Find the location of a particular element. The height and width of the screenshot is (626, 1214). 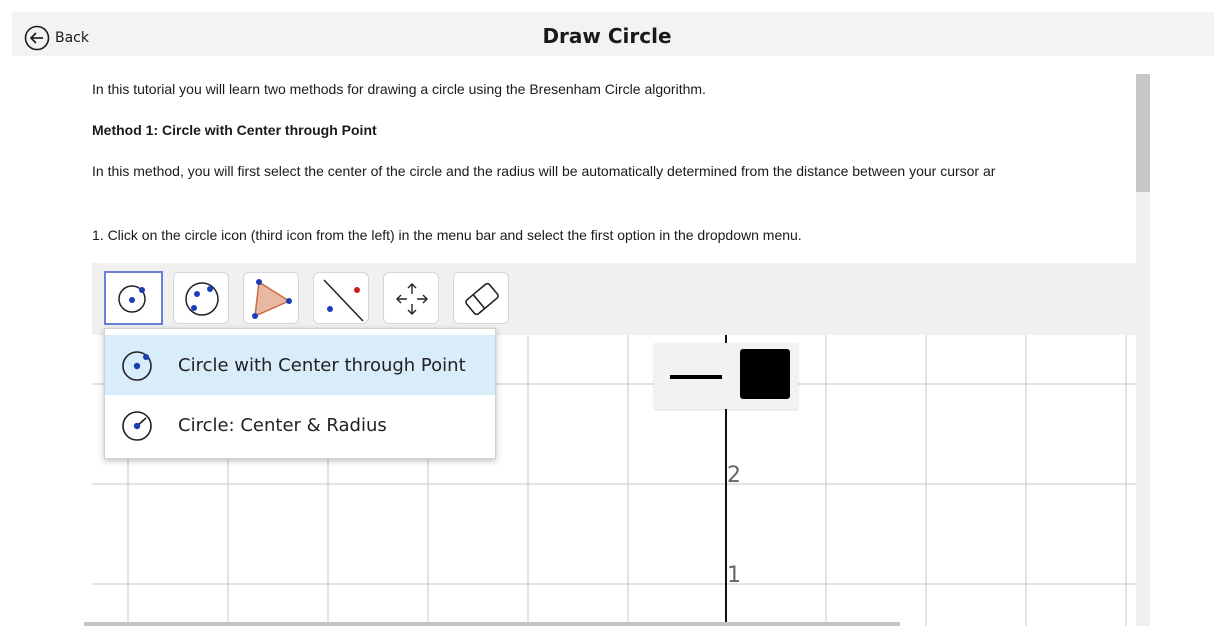

polygon-icon is located at coordinates (272, 299).